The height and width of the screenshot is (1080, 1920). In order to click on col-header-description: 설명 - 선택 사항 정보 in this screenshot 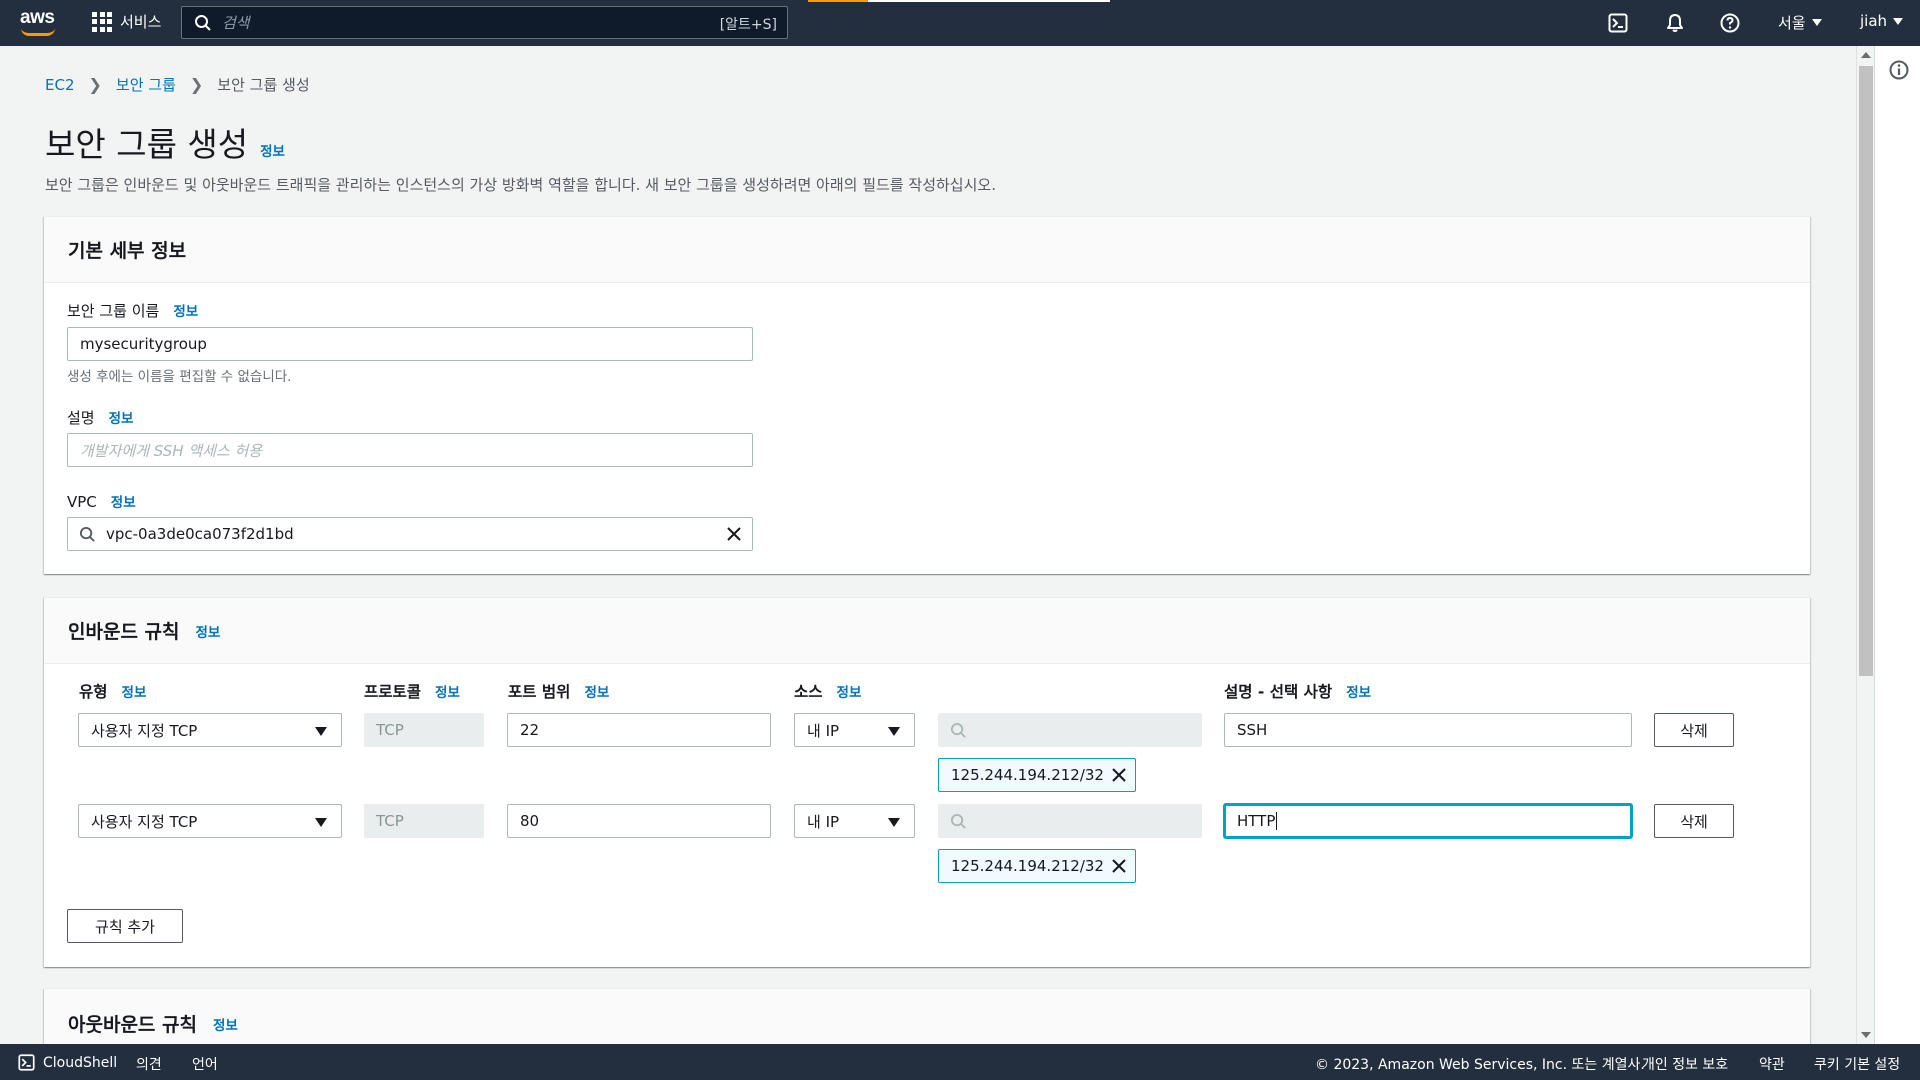, I will do `click(1297, 691)`.